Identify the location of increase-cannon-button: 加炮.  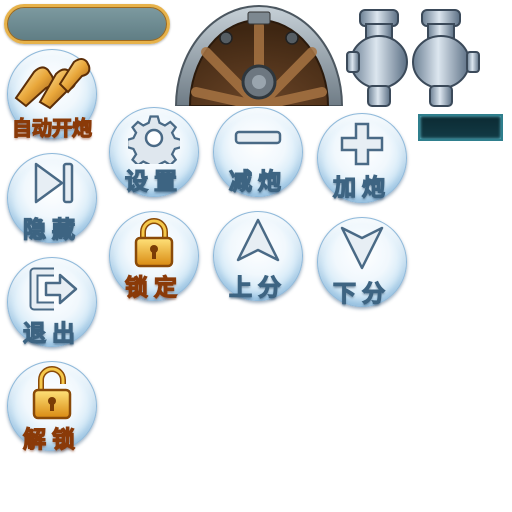
(362, 158).